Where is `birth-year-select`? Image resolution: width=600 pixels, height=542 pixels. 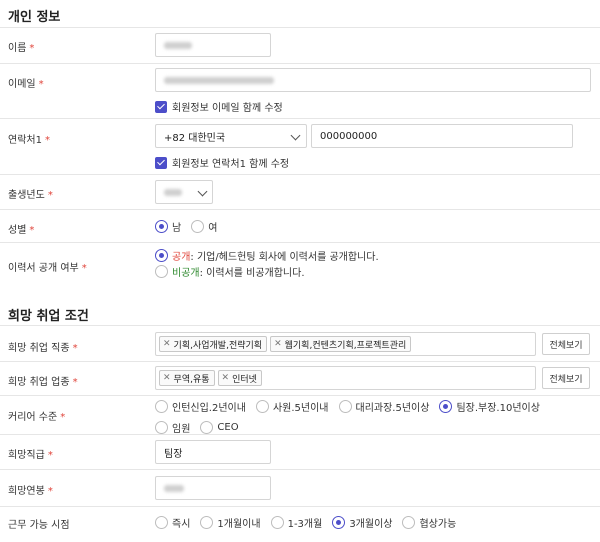 birth-year-select is located at coordinates (184, 192).